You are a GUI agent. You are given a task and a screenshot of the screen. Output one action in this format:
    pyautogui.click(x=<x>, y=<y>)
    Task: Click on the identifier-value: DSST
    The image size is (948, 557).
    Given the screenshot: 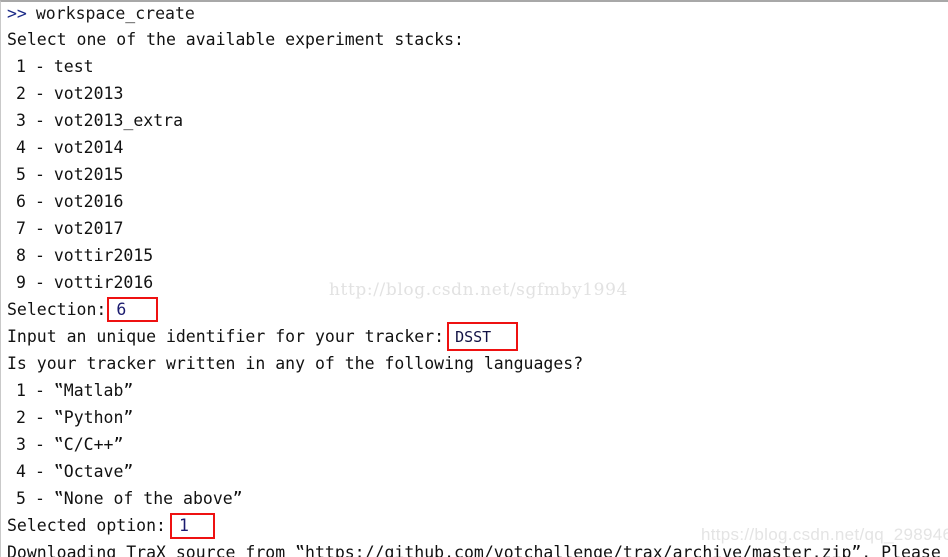 What is the action you would take?
    pyautogui.click(x=473, y=337)
    